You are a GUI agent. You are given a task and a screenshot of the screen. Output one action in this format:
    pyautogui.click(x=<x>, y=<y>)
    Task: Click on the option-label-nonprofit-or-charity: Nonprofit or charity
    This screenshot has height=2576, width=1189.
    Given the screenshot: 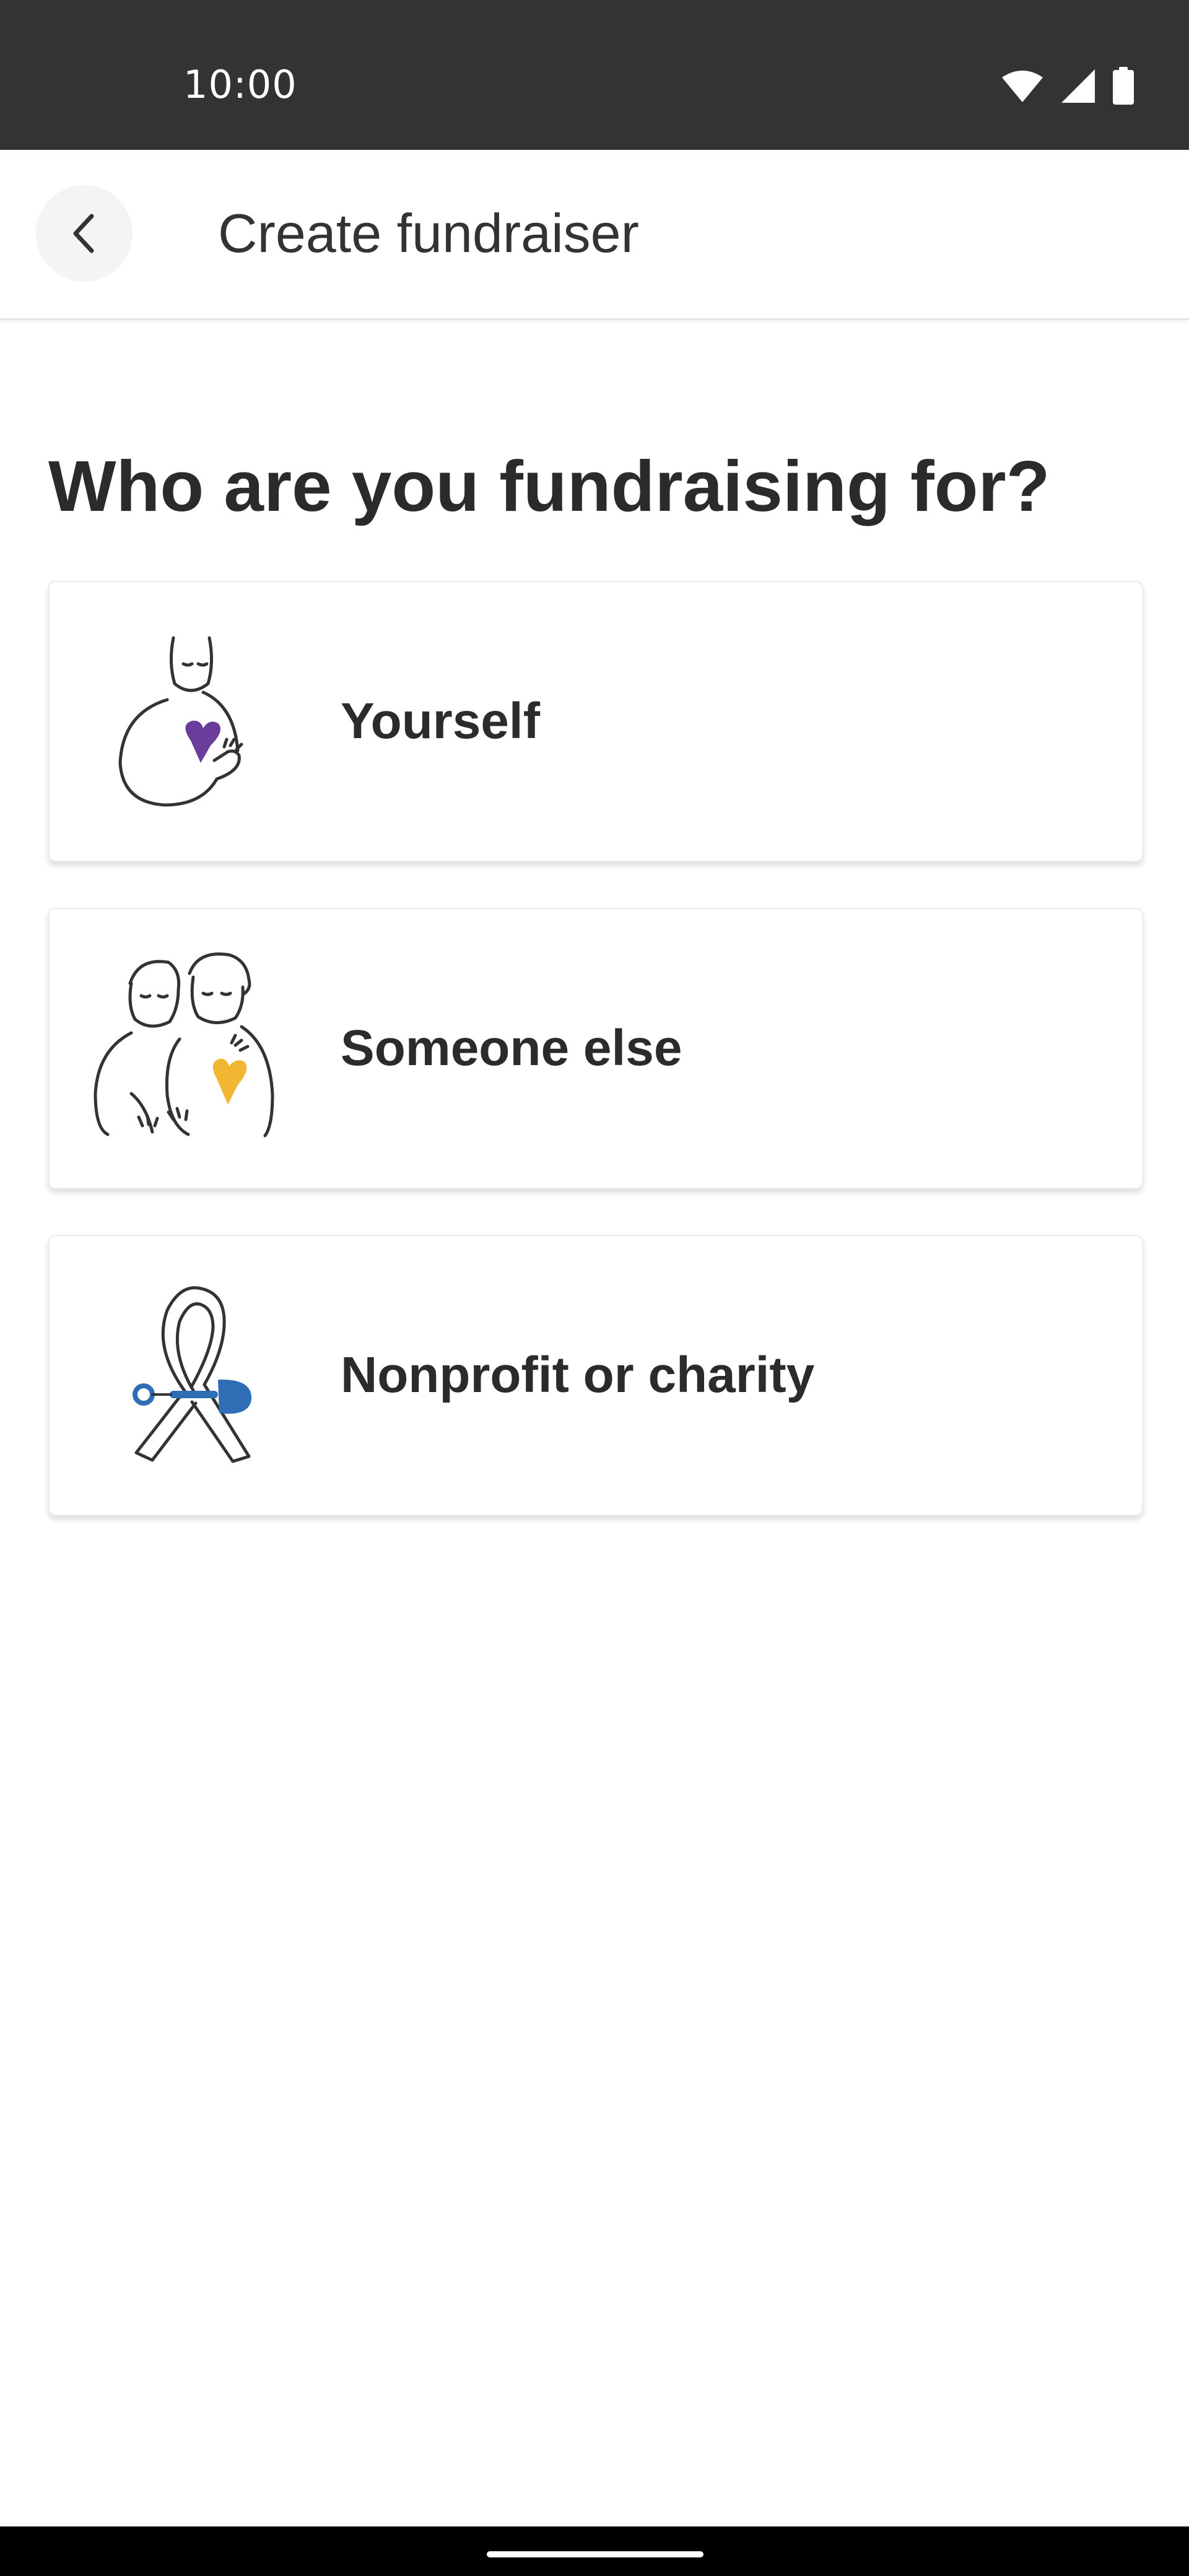 What is the action you would take?
    pyautogui.click(x=578, y=1375)
    